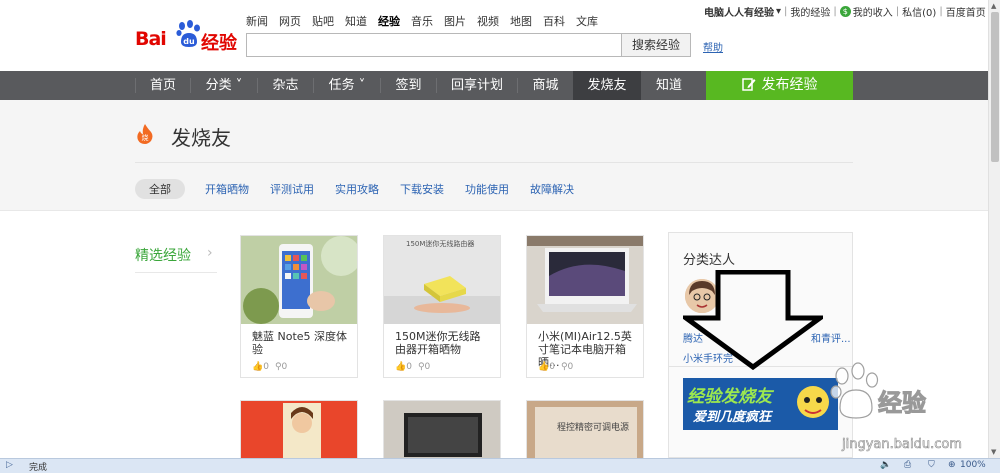 This screenshot has height=473, width=1000. I want to click on filter-download: 下载安装, so click(422, 189).